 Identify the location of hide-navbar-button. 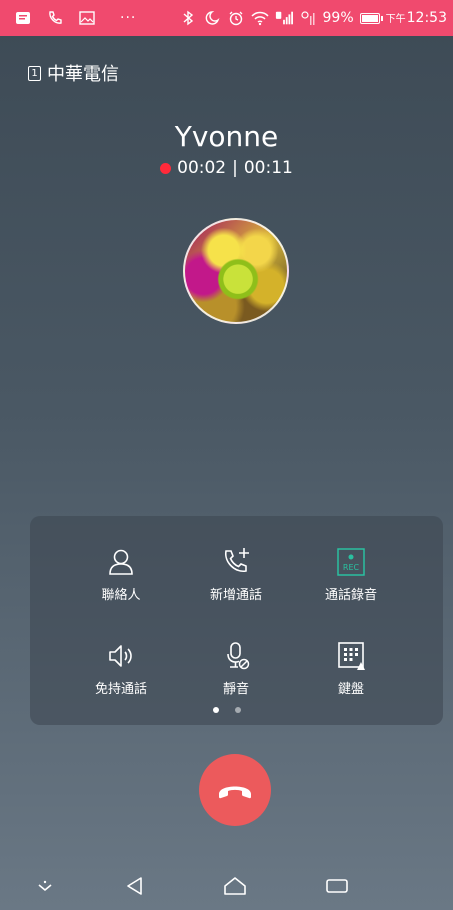
(45, 886).